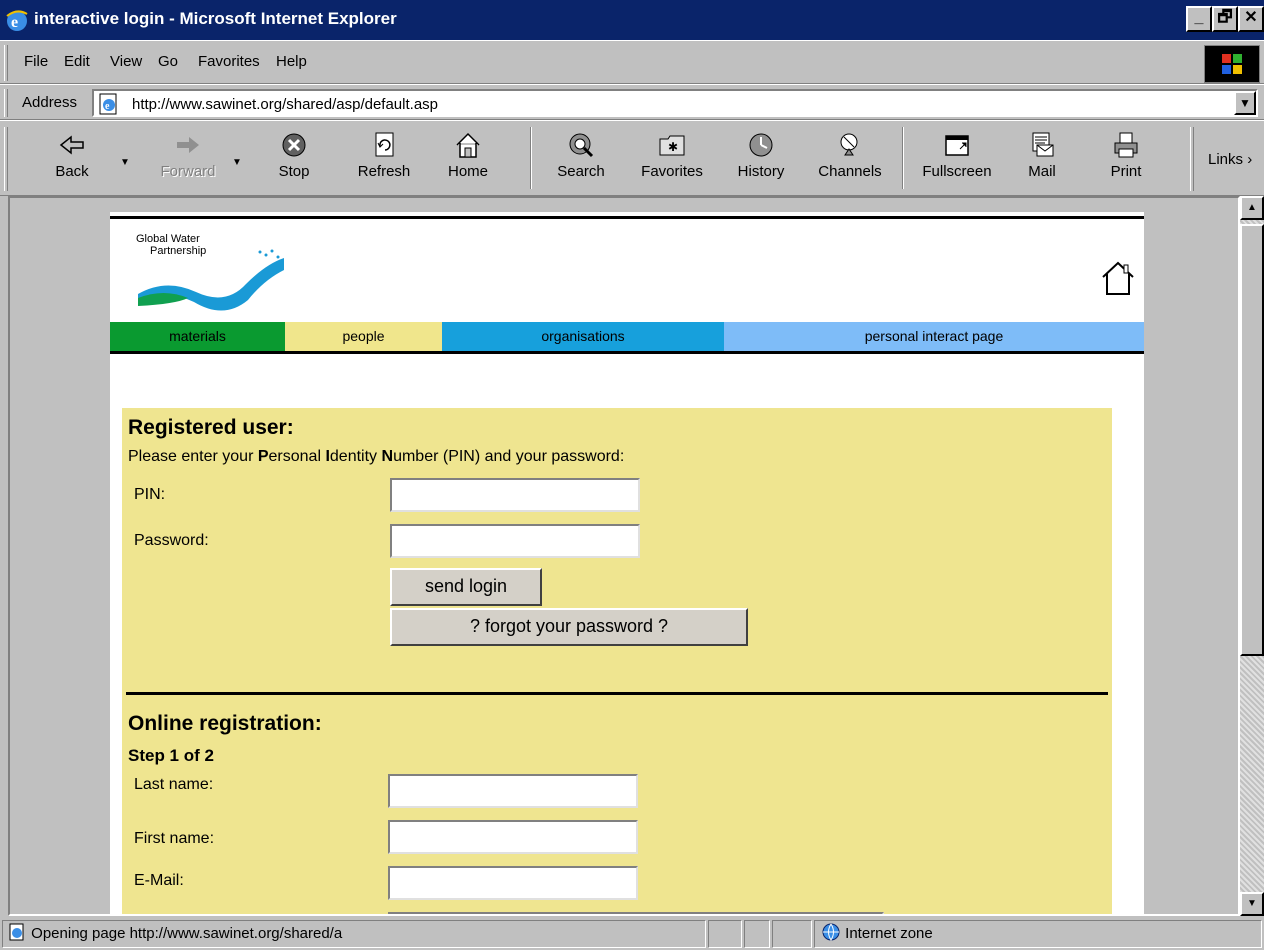 Image resolution: width=1264 pixels, height=950 pixels. What do you see at coordinates (294, 159) in the screenshot?
I see `stop-button: Stop` at bounding box center [294, 159].